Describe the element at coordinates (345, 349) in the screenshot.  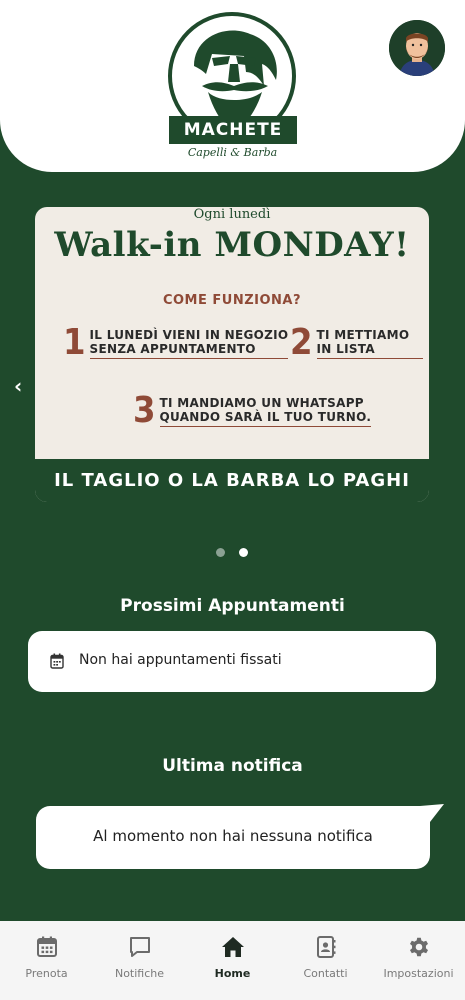
I see `step-line: IN LISTA` at that location.